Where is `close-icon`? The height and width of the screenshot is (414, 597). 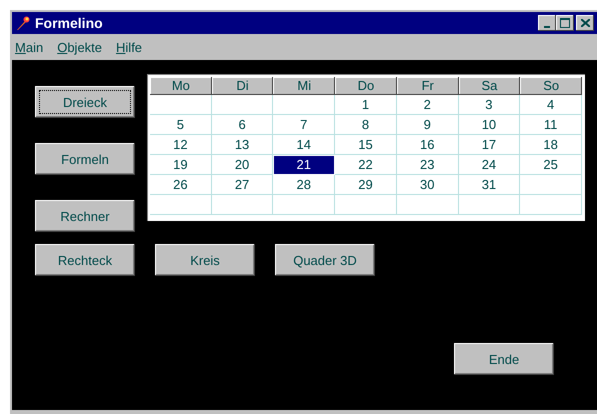 close-icon is located at coordinates (585, 23).